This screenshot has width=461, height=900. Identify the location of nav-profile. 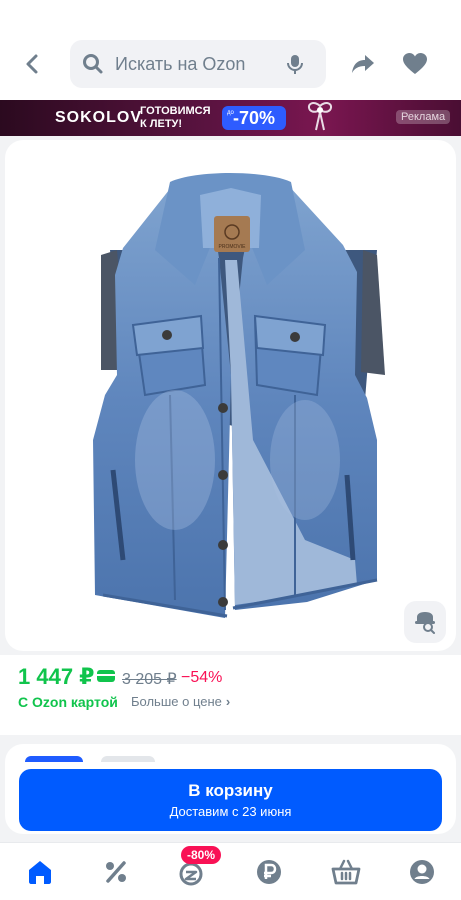
(422, 872).